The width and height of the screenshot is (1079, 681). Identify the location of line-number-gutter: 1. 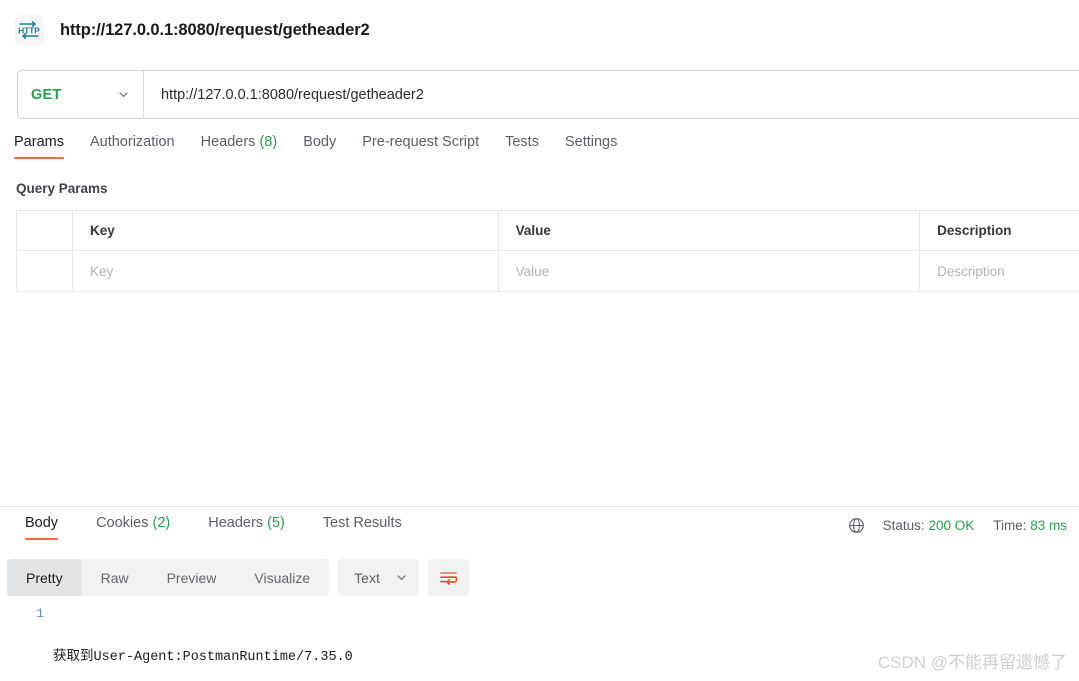
(26, 632).